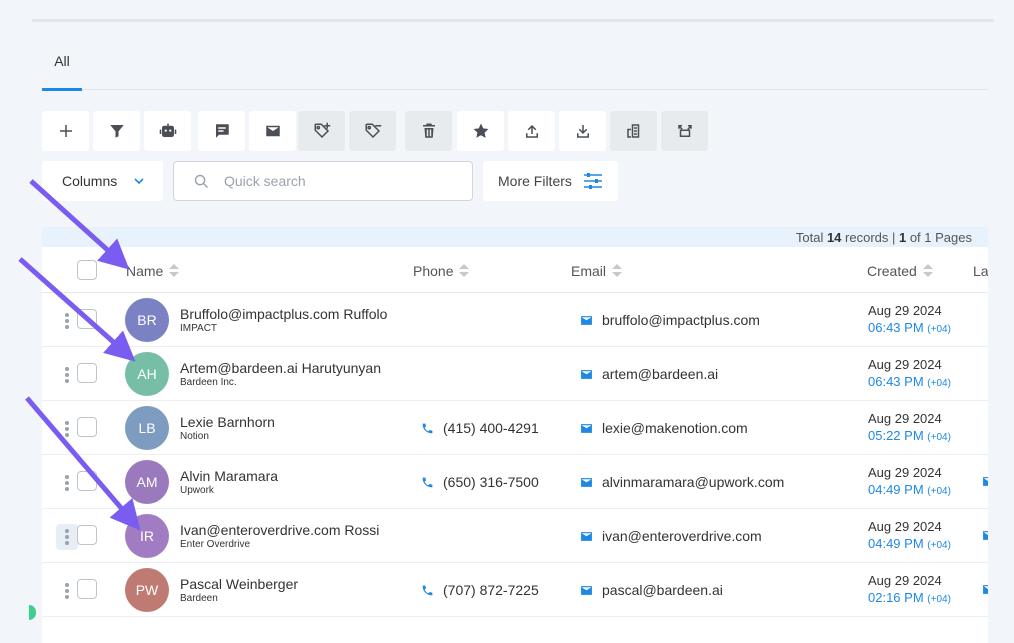 The width and height of the screenshot is (1014, 643). What do you see at coordinates (515, 270) in the screenshot?
I see `table-header: Name Phone Email Created La` at bounding box center [515, 270].